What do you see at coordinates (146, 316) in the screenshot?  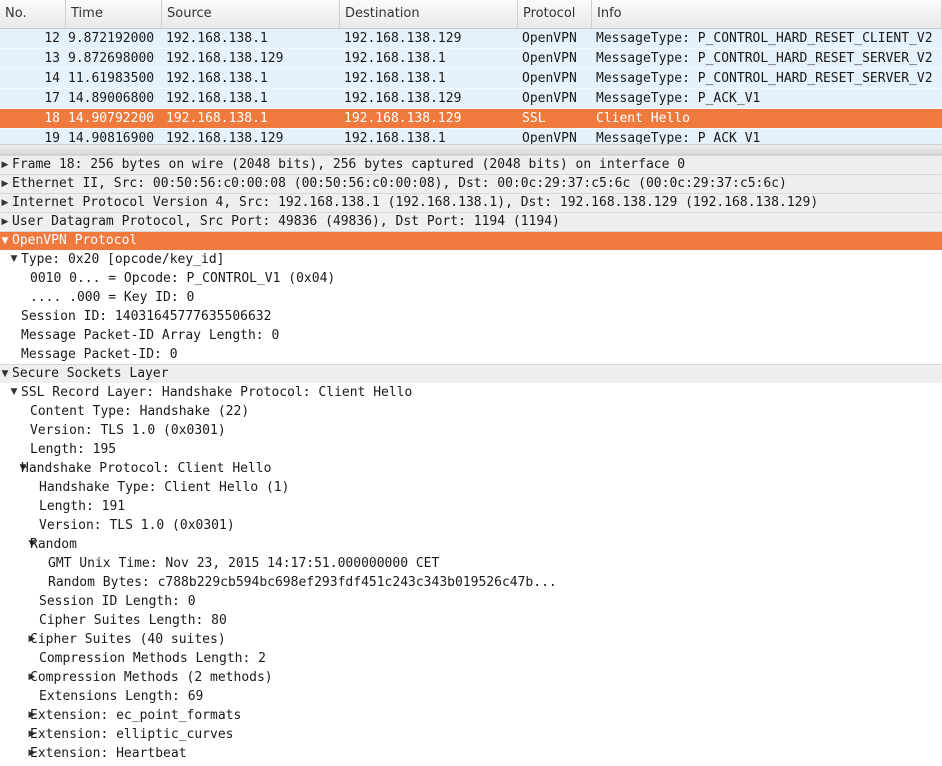 I see `tree-item-label: Session ID: 14031645777635506632` at bounding box center [146, 316].